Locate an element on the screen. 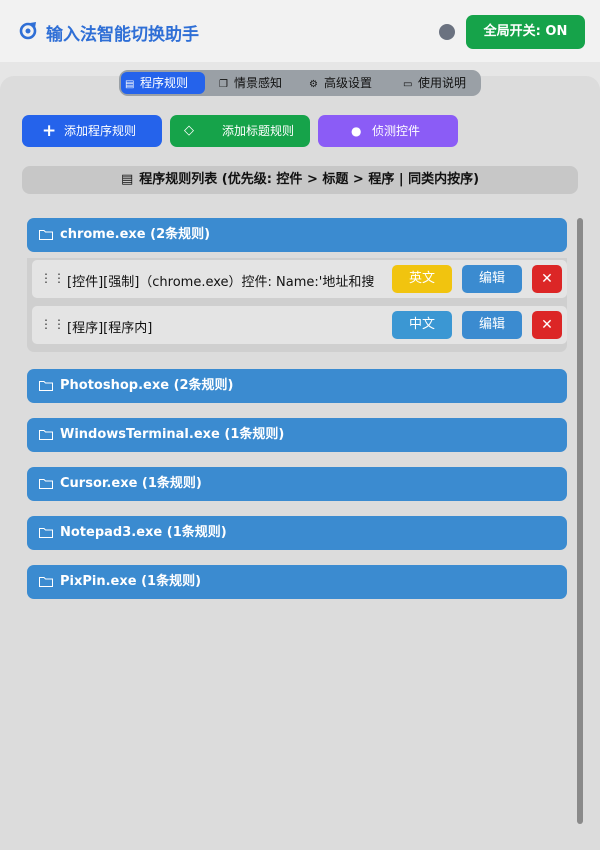  tab-label: 程序规则 is located at coordinates (164, 83).